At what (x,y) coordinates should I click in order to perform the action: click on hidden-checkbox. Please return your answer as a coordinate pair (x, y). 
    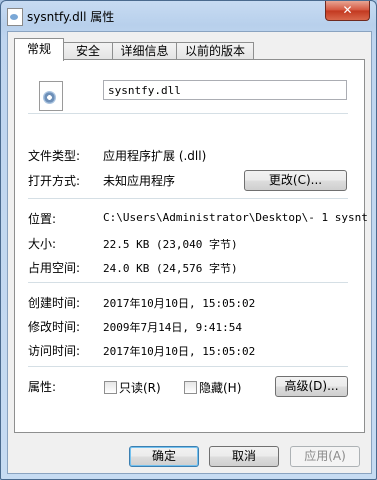
    Looking at the image, I should click on (190, 387).